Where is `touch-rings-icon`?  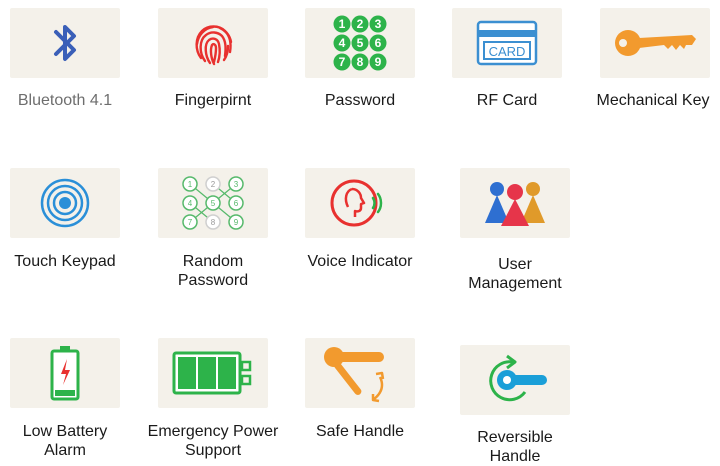
touch-rings-icon is located at coordinates (65, 203).